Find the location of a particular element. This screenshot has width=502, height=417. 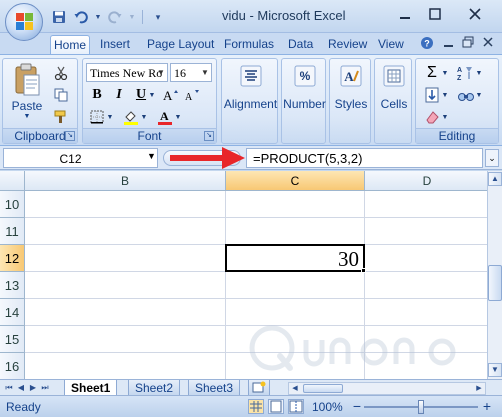

font-size-dropdown-icon: ▼ is located at coordinates (205, 72).